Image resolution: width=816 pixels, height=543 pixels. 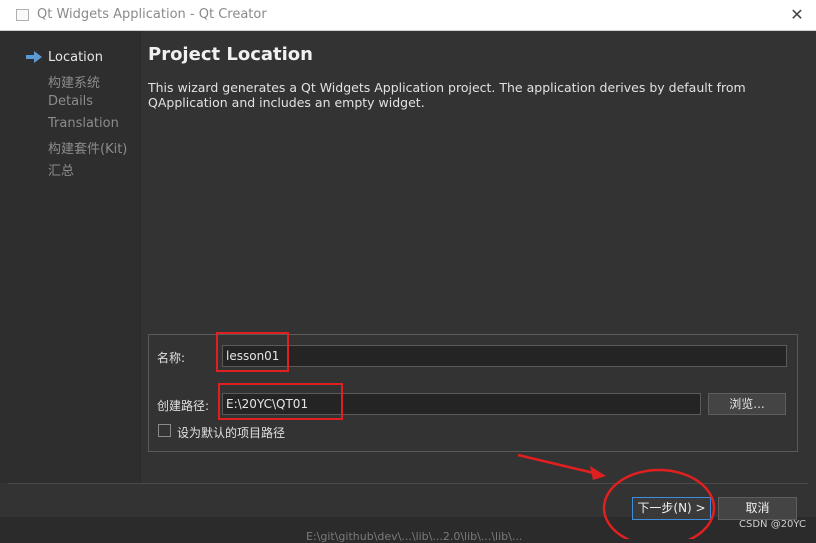 I want to click on step-kits: 构建套件(Kit), so click(x=88, y=149).